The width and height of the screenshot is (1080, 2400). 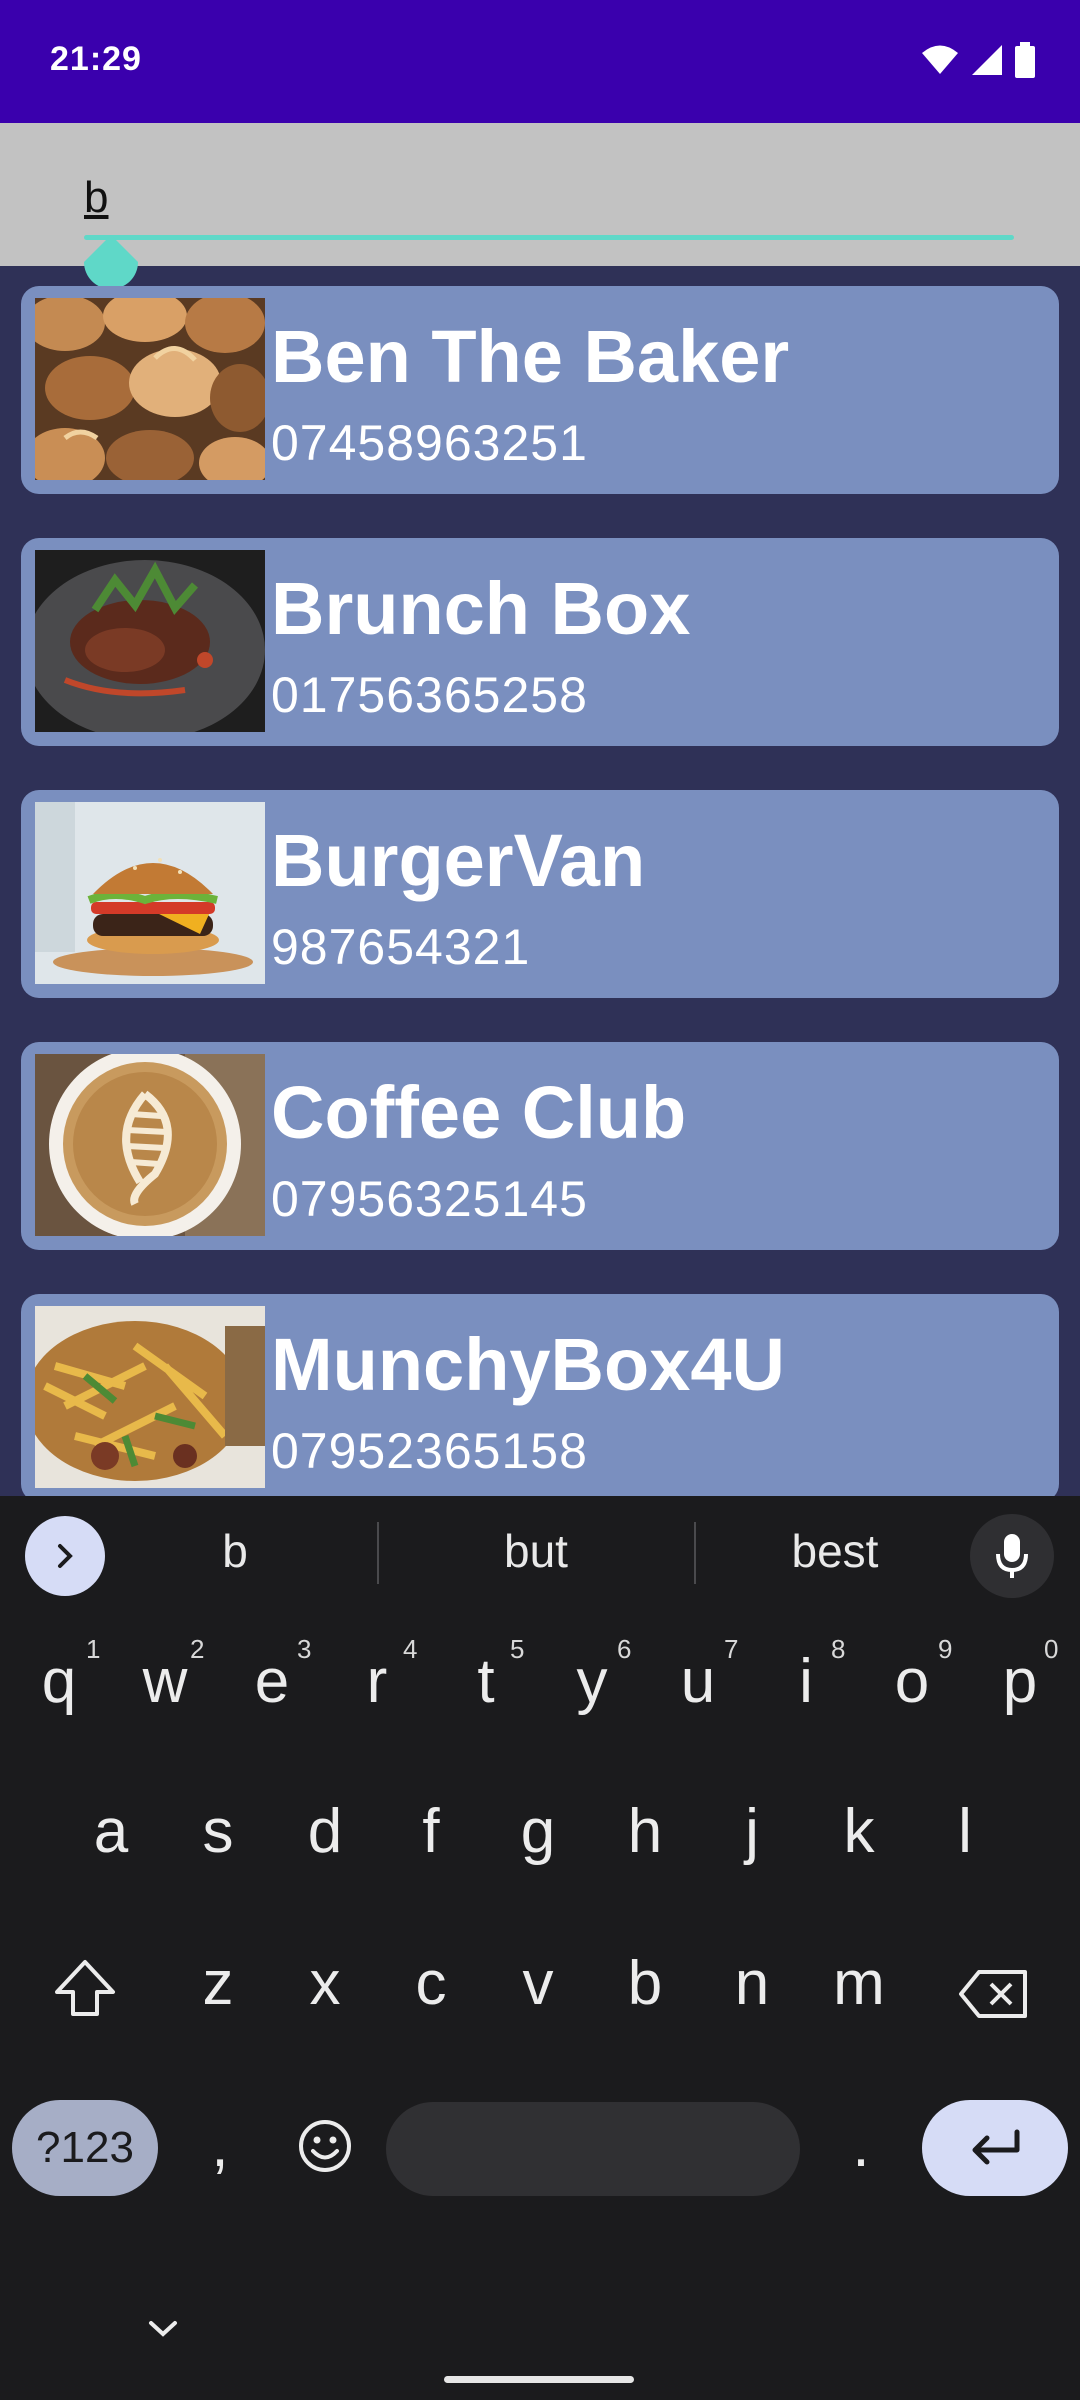 What do you see at coordinates (150, 389) in the screenshot?
I see `bread-photo` at bounding box center [150, 389].